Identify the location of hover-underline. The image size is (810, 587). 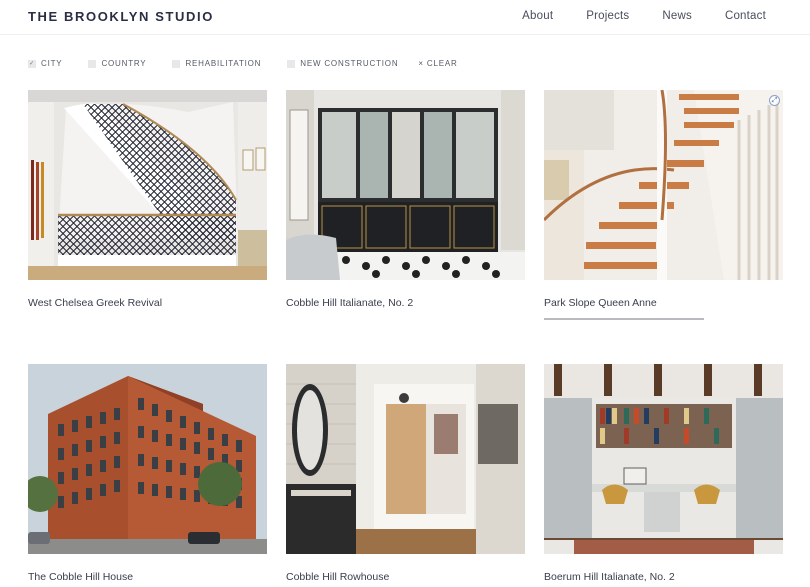
(624, 319).